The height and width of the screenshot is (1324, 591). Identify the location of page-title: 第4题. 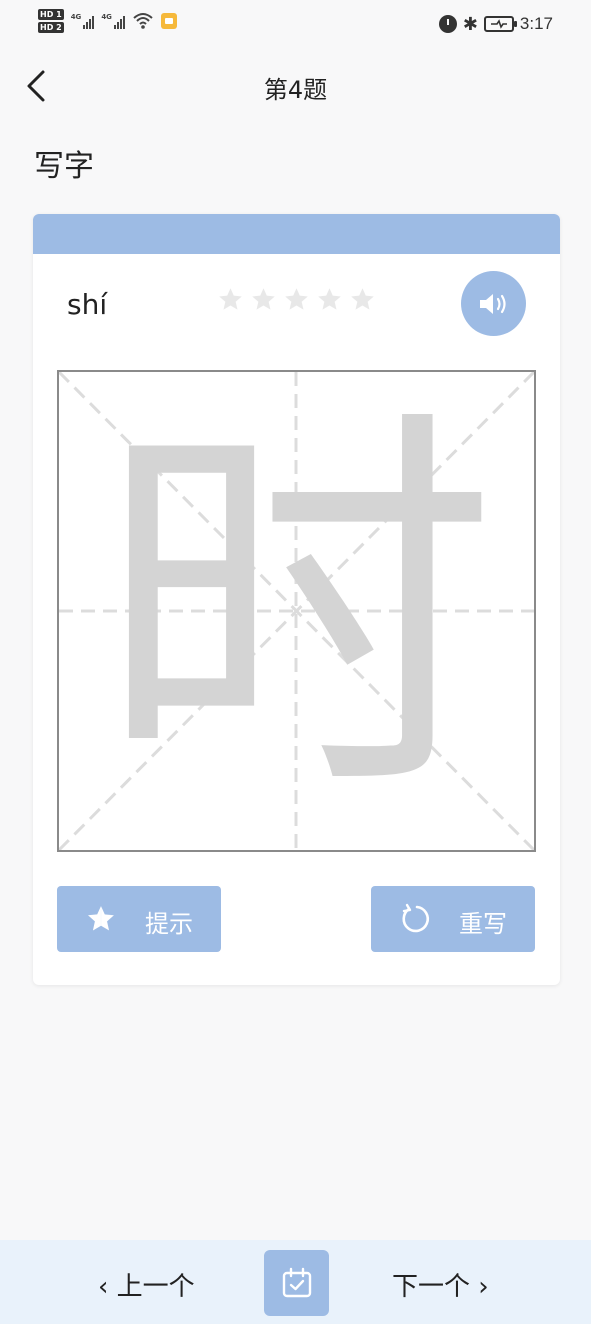
(295, 90).